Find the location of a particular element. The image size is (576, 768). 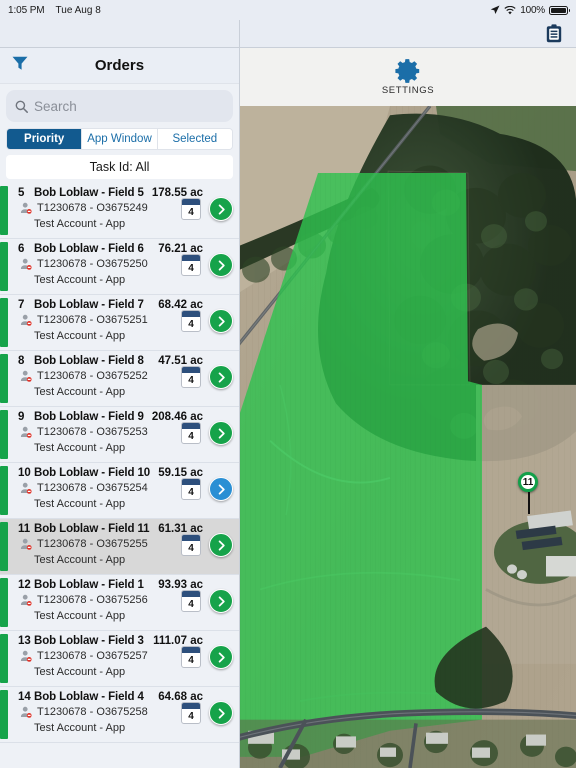

top-toolbar is located at coordinates (288, 34).